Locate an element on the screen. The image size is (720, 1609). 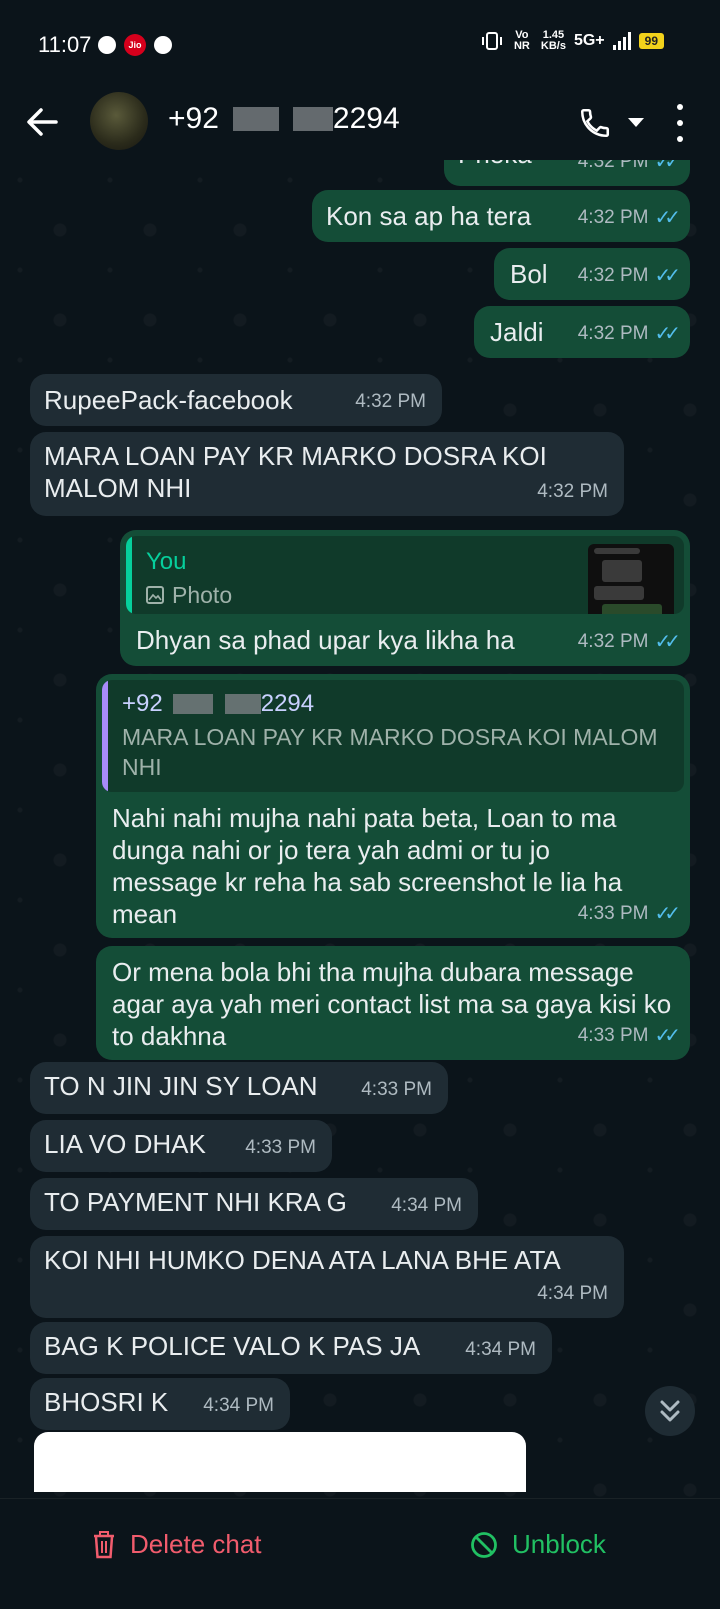
network-speed-unit: KB/s is located at coordinates (553, 46).